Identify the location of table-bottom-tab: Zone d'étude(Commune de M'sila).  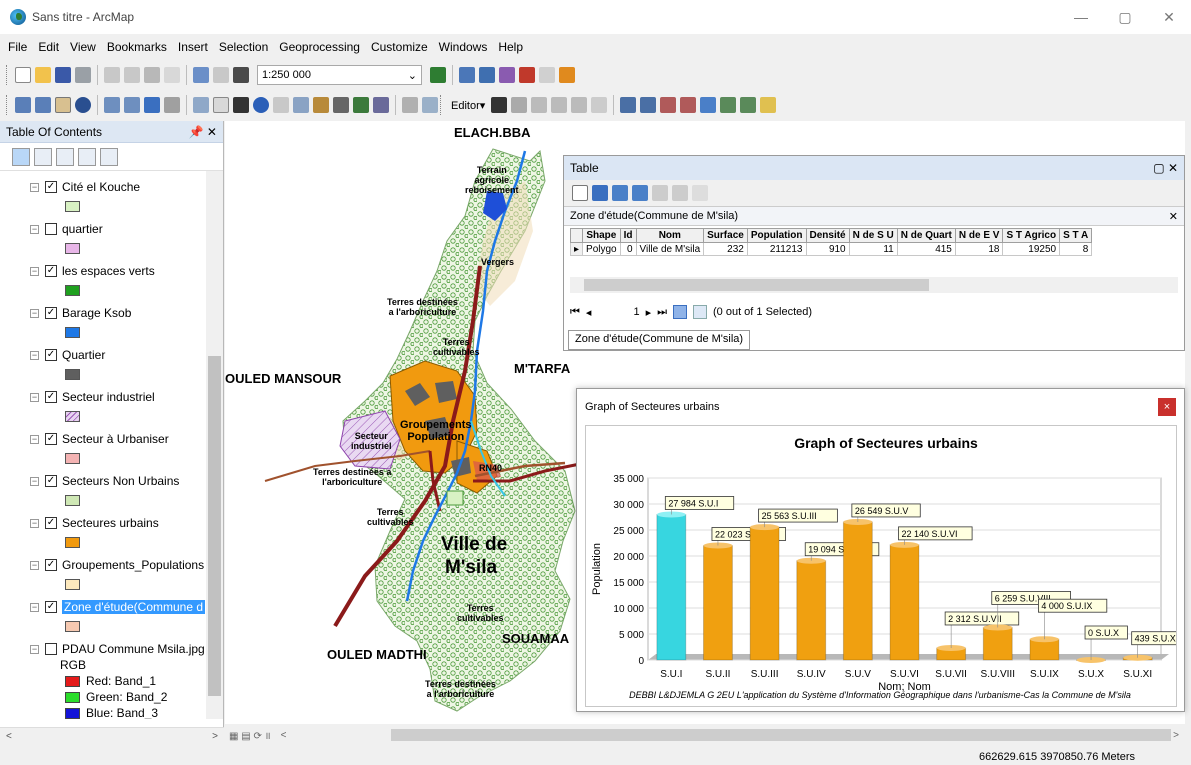
(659, 340).